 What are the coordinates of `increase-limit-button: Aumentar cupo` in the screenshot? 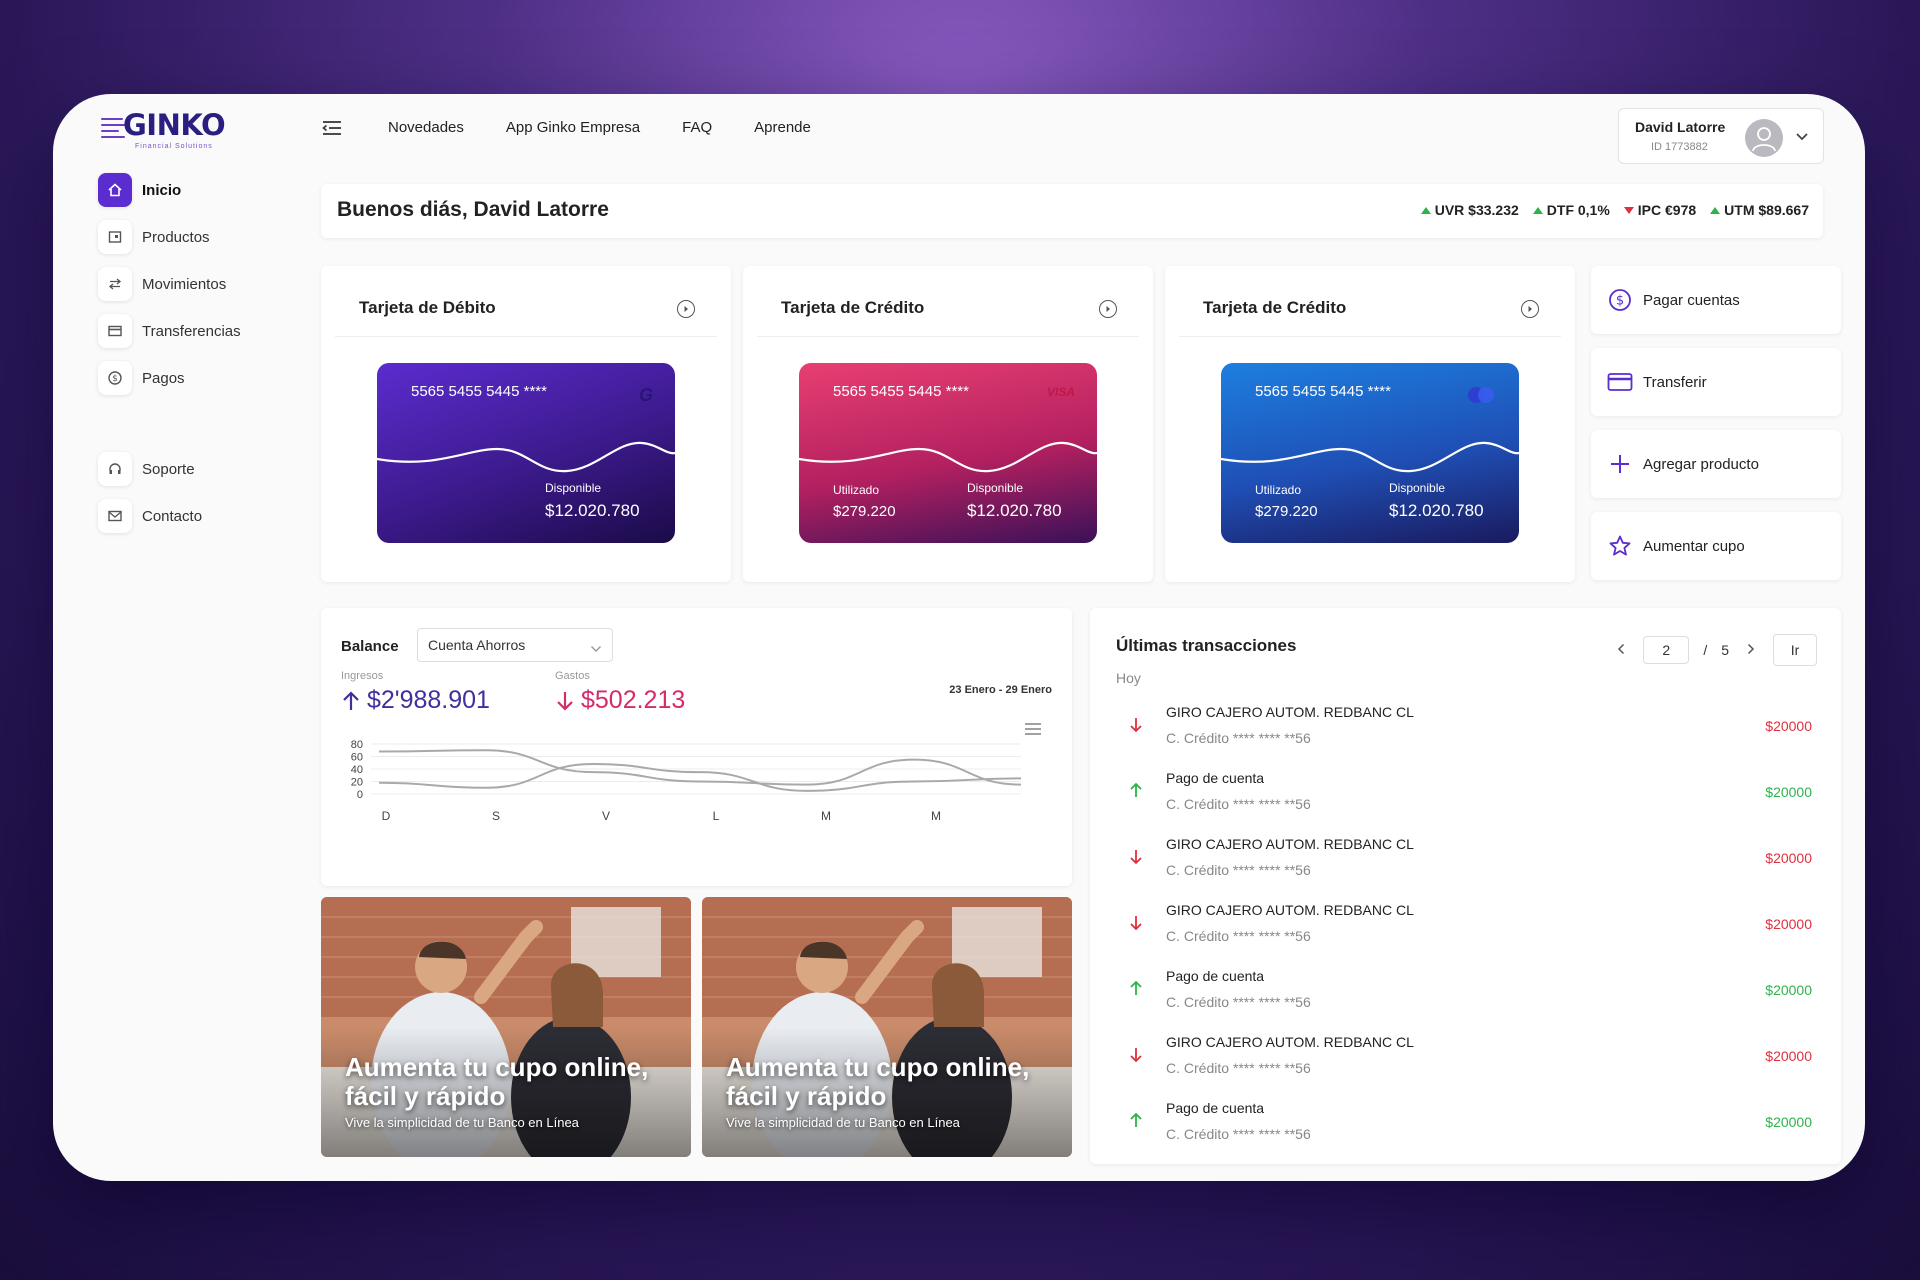 It's located at (1716, 546).